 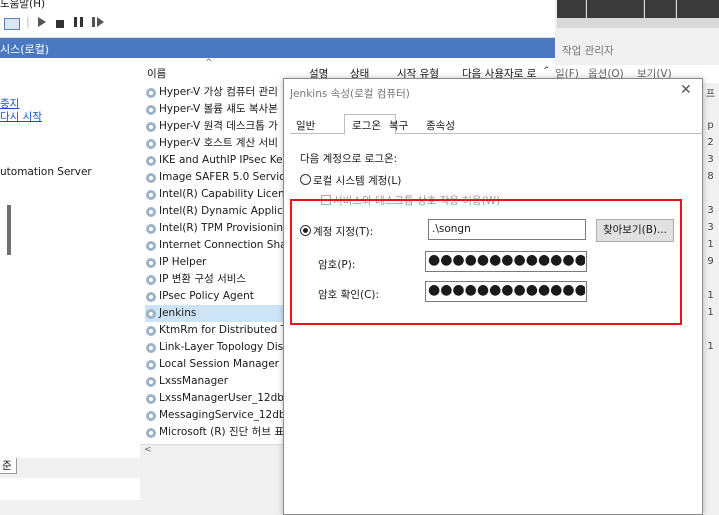 I want to click on service-row: MessagingService_12db4, so click(x=218, y=415).